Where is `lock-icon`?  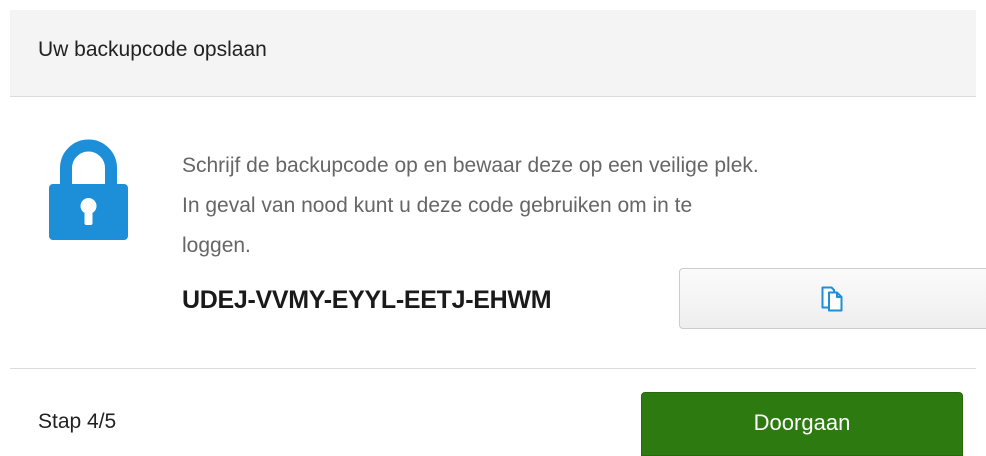
lock-icon is located at coordinates (88, 188).